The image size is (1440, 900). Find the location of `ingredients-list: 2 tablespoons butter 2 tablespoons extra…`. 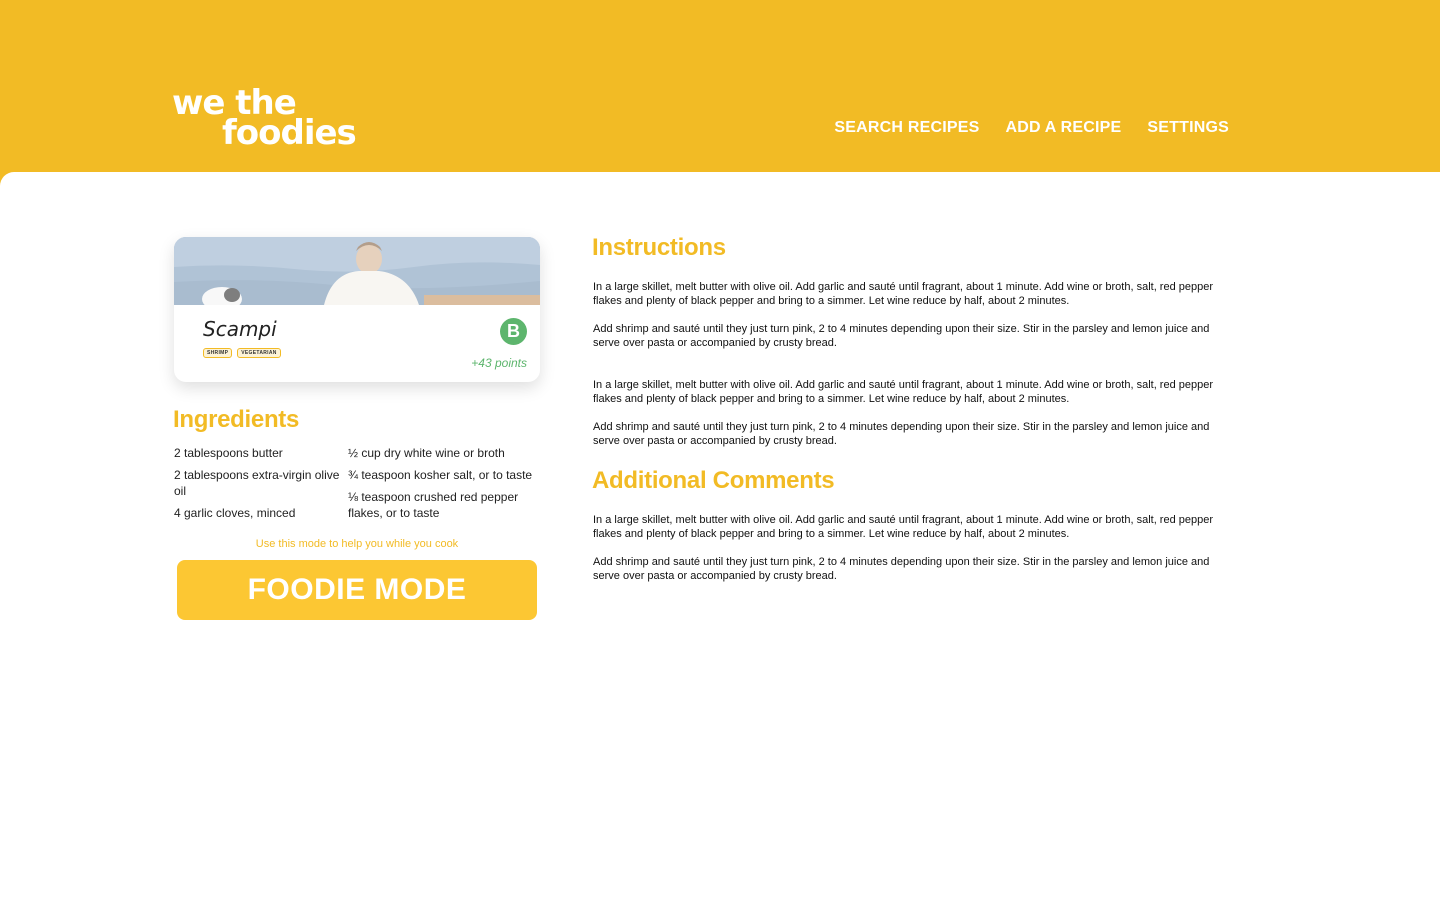

ingredients-list: 2 tablespoons butter 2 tablespoons extra… is located at coordinates (357, 486).